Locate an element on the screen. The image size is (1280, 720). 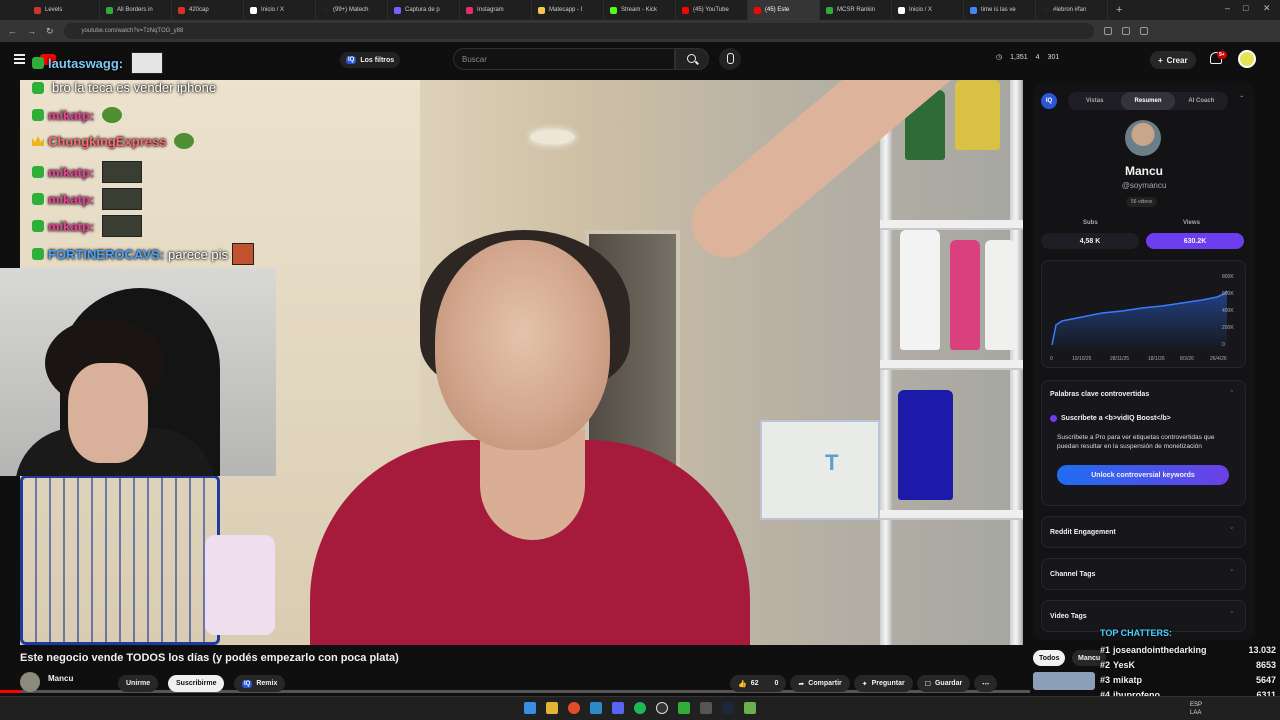
video-actions: 👍 62 0 ➦ Compartir ✦ Preguntar ☐ Guardar ⋯ is located at coordinates (864, 683).